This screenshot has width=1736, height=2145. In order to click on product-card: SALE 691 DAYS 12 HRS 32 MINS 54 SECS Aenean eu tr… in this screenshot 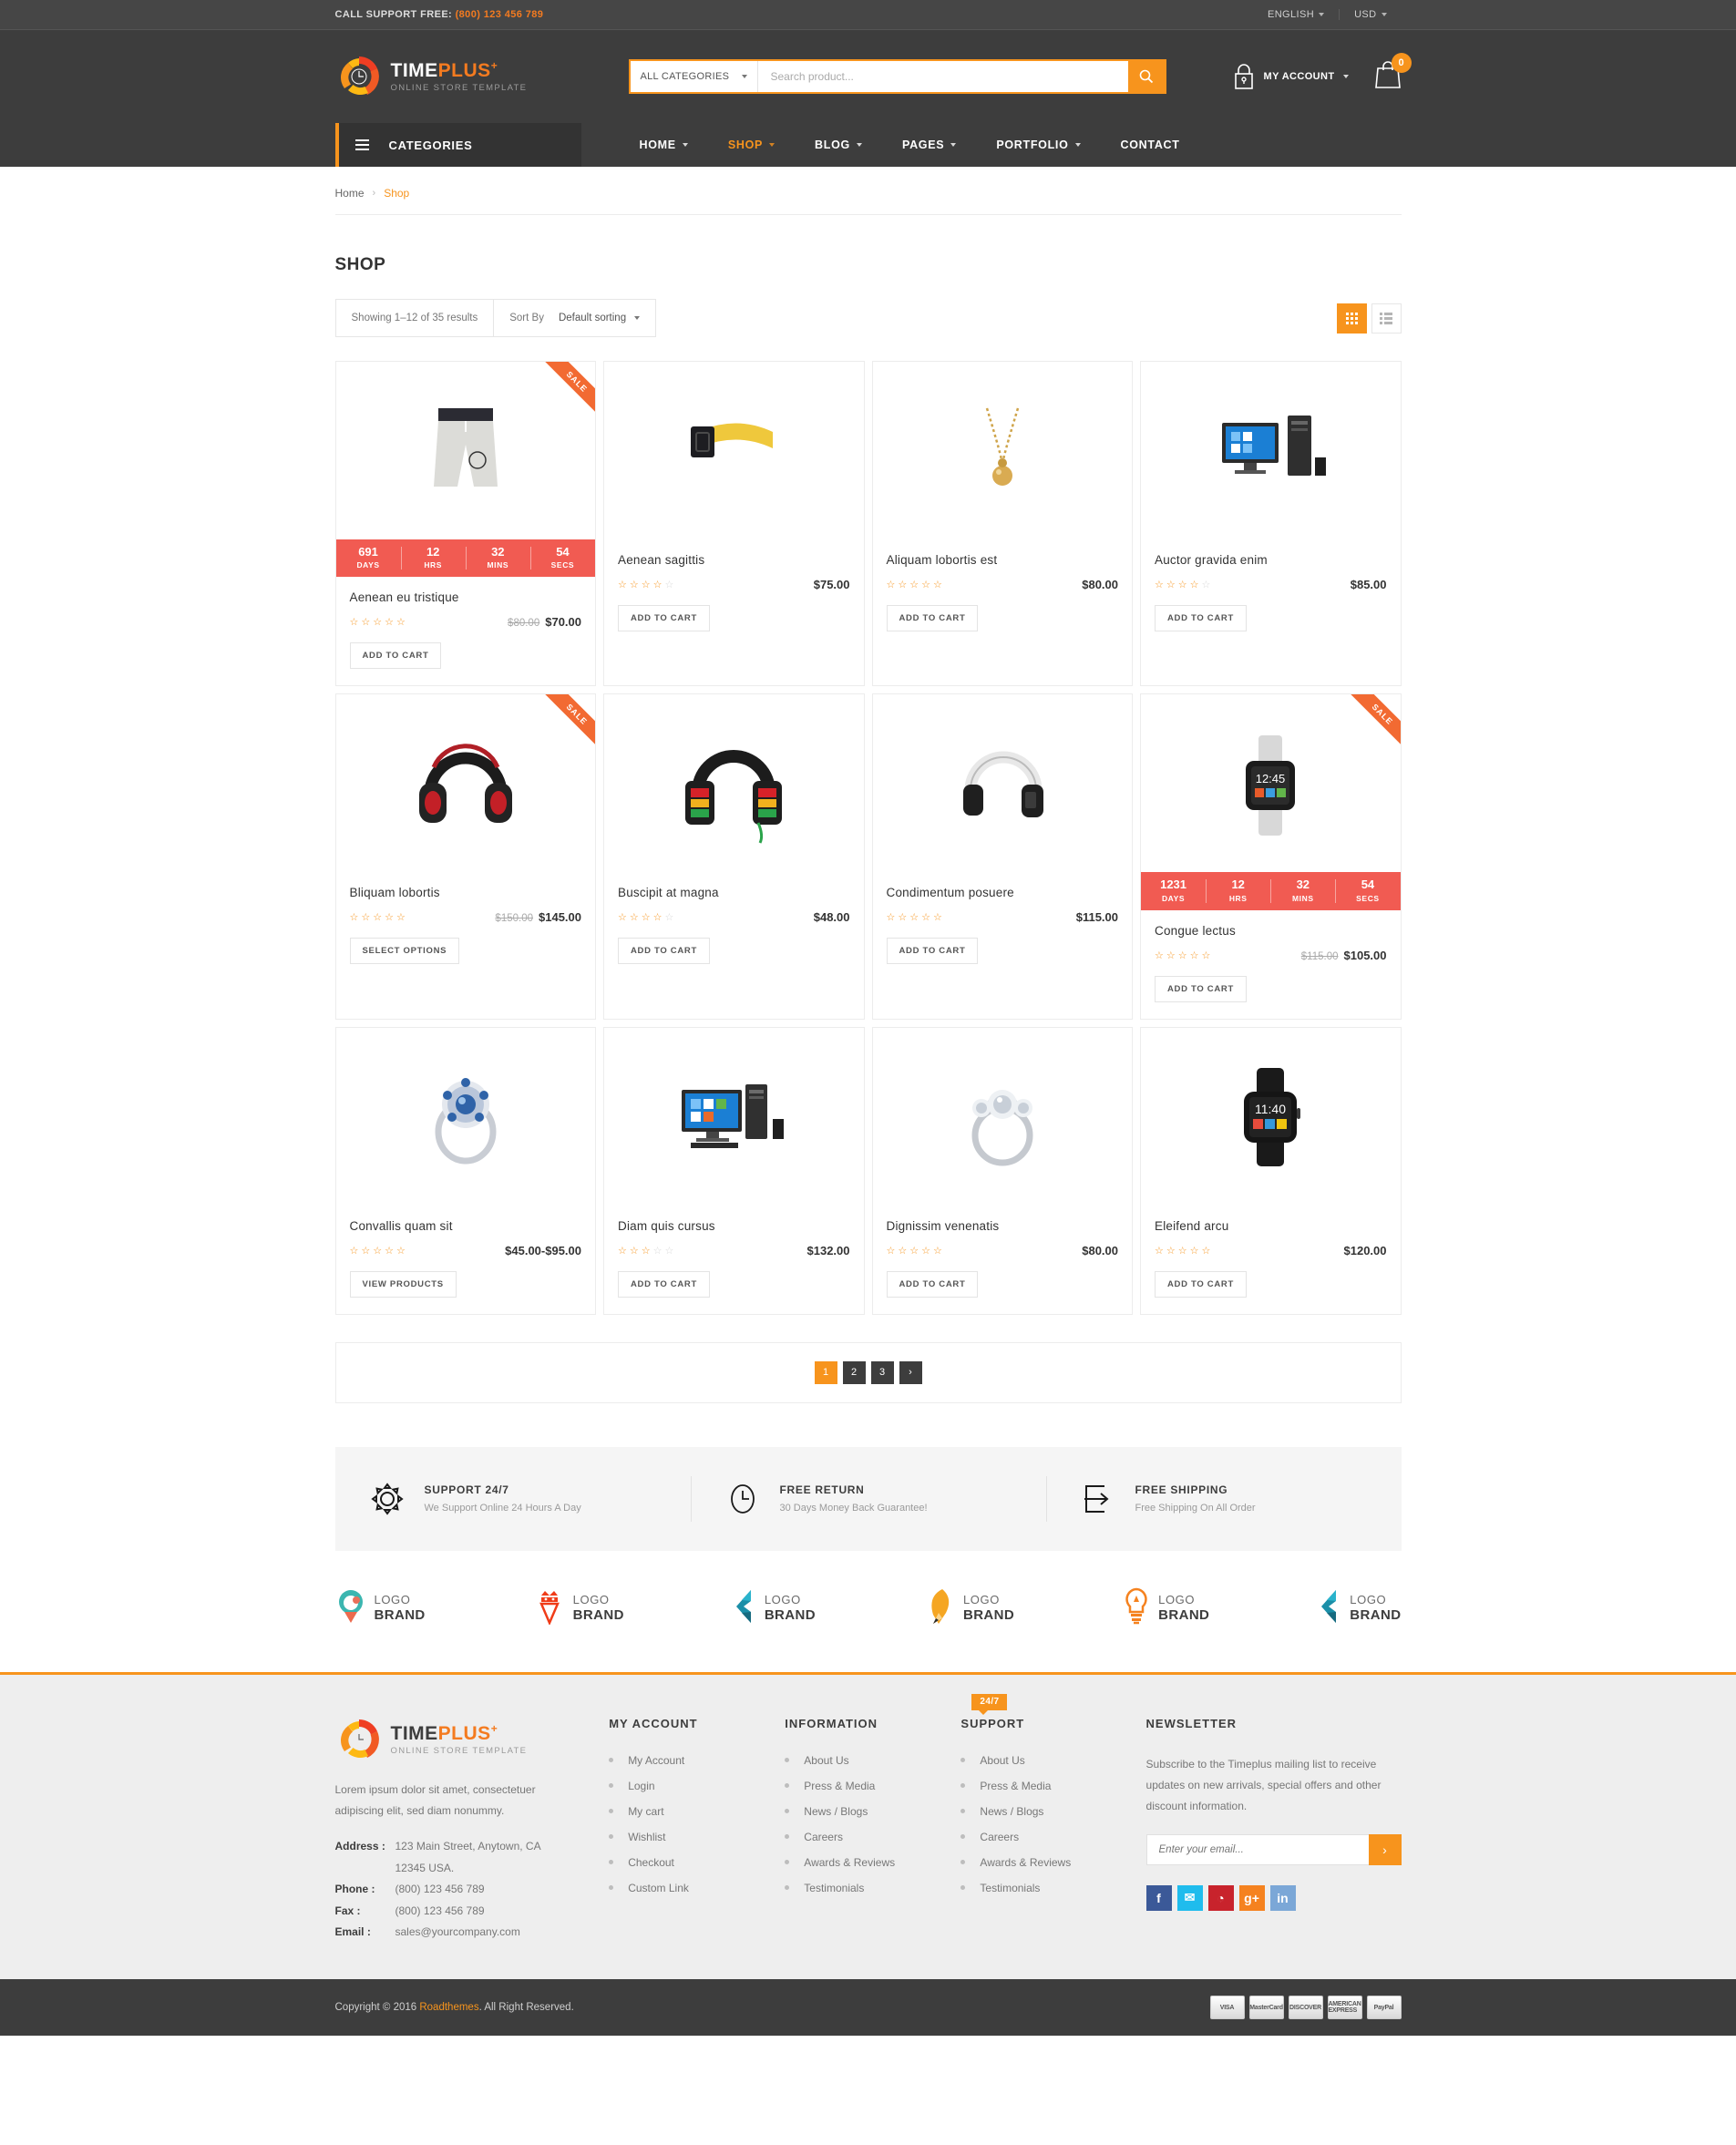, I will do `click(465, 524)`.